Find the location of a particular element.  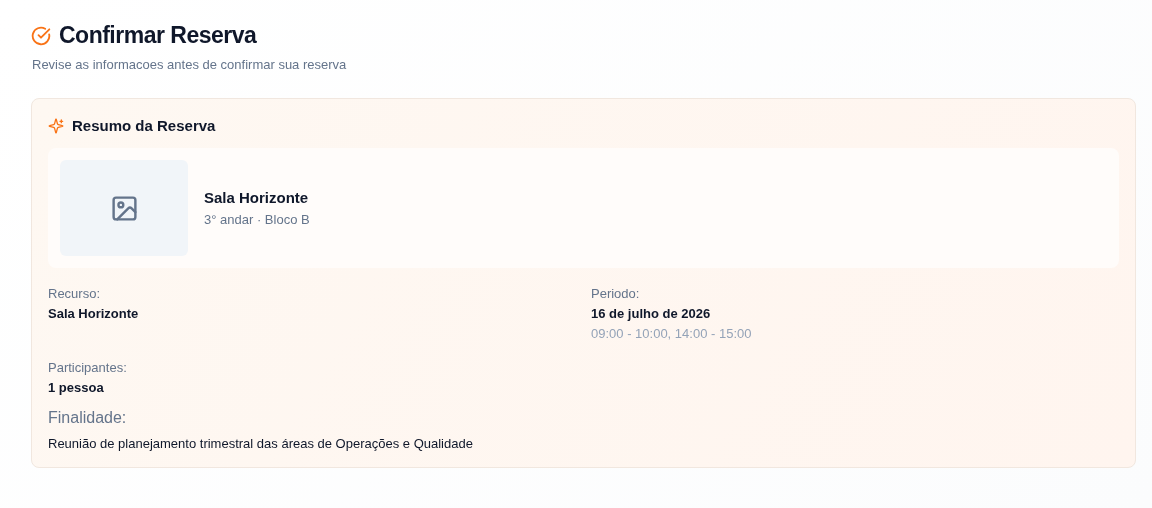

field-value: Sala Horizonte is located at coordinates (94, 313).